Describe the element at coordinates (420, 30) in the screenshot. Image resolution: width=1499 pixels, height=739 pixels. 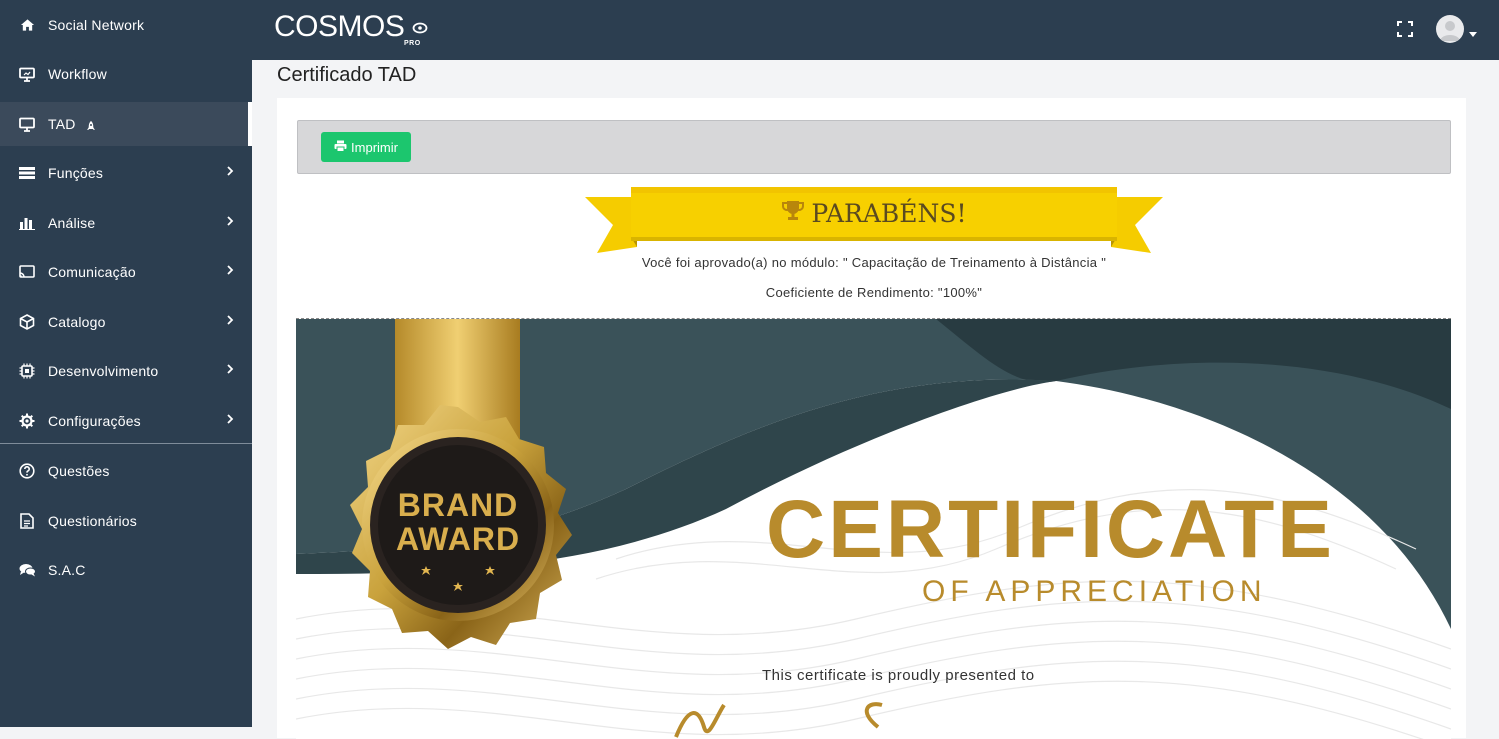
I see `eye-toggle-icon` at that location.